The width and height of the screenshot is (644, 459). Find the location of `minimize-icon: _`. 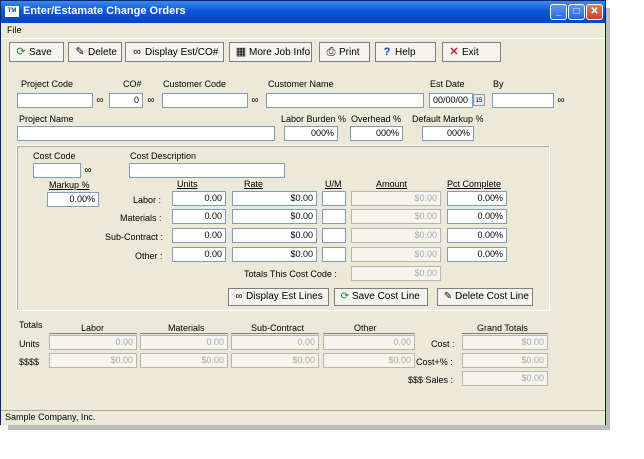

minimize-icon: _ is located at coordinates (558, 11).